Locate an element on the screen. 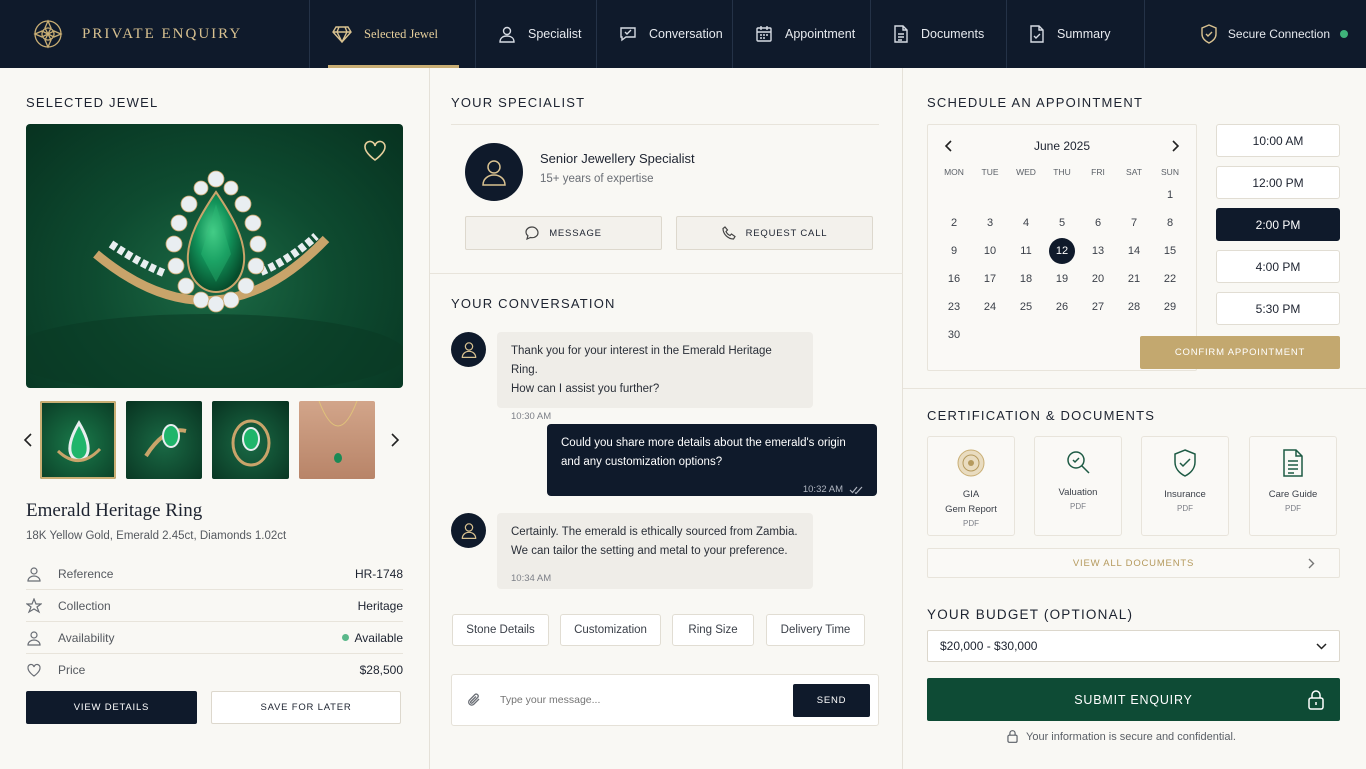 The image size is (1366, 769). heart-icon is located at coordinates (375, 151).